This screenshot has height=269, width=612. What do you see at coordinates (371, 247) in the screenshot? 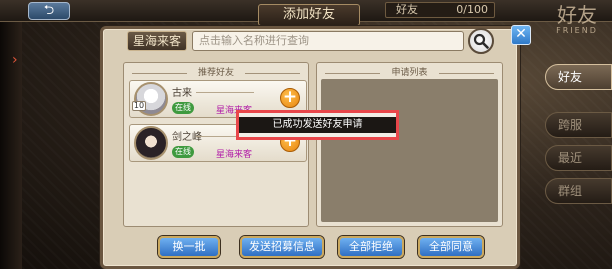
I see `reject-all-button: 全部拒绝` at bounding box center [371, 247].